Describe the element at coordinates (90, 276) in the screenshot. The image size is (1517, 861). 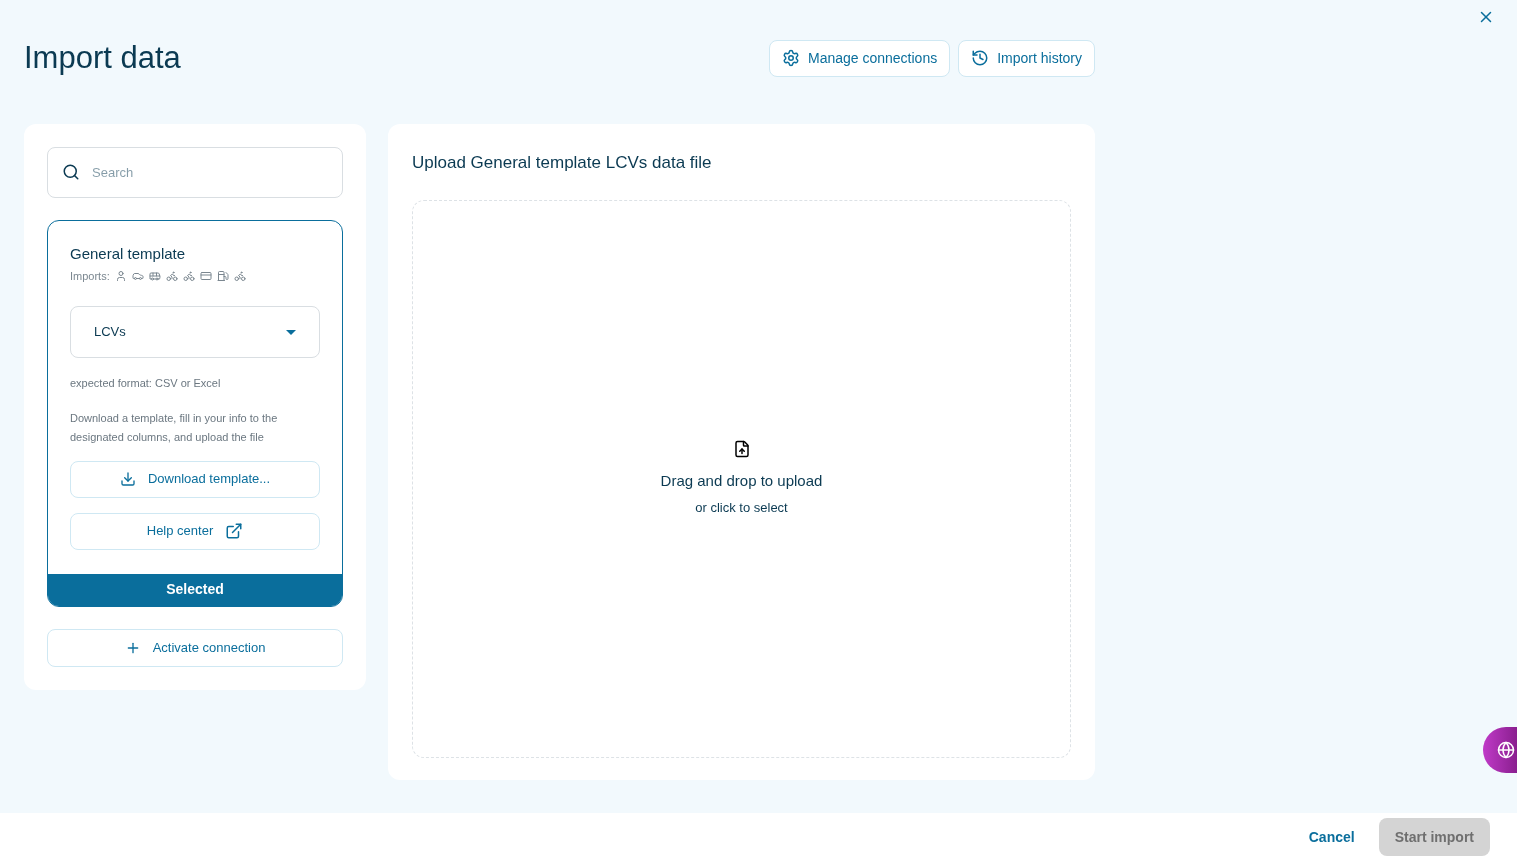
I see `imports-label: Imports:` at that location.